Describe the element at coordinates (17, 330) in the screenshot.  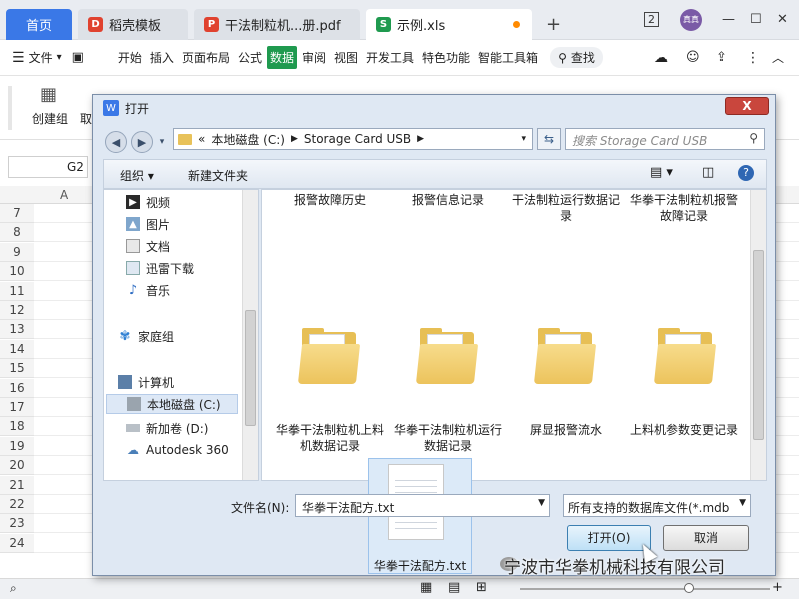
I see `row-number: 13` at that location.